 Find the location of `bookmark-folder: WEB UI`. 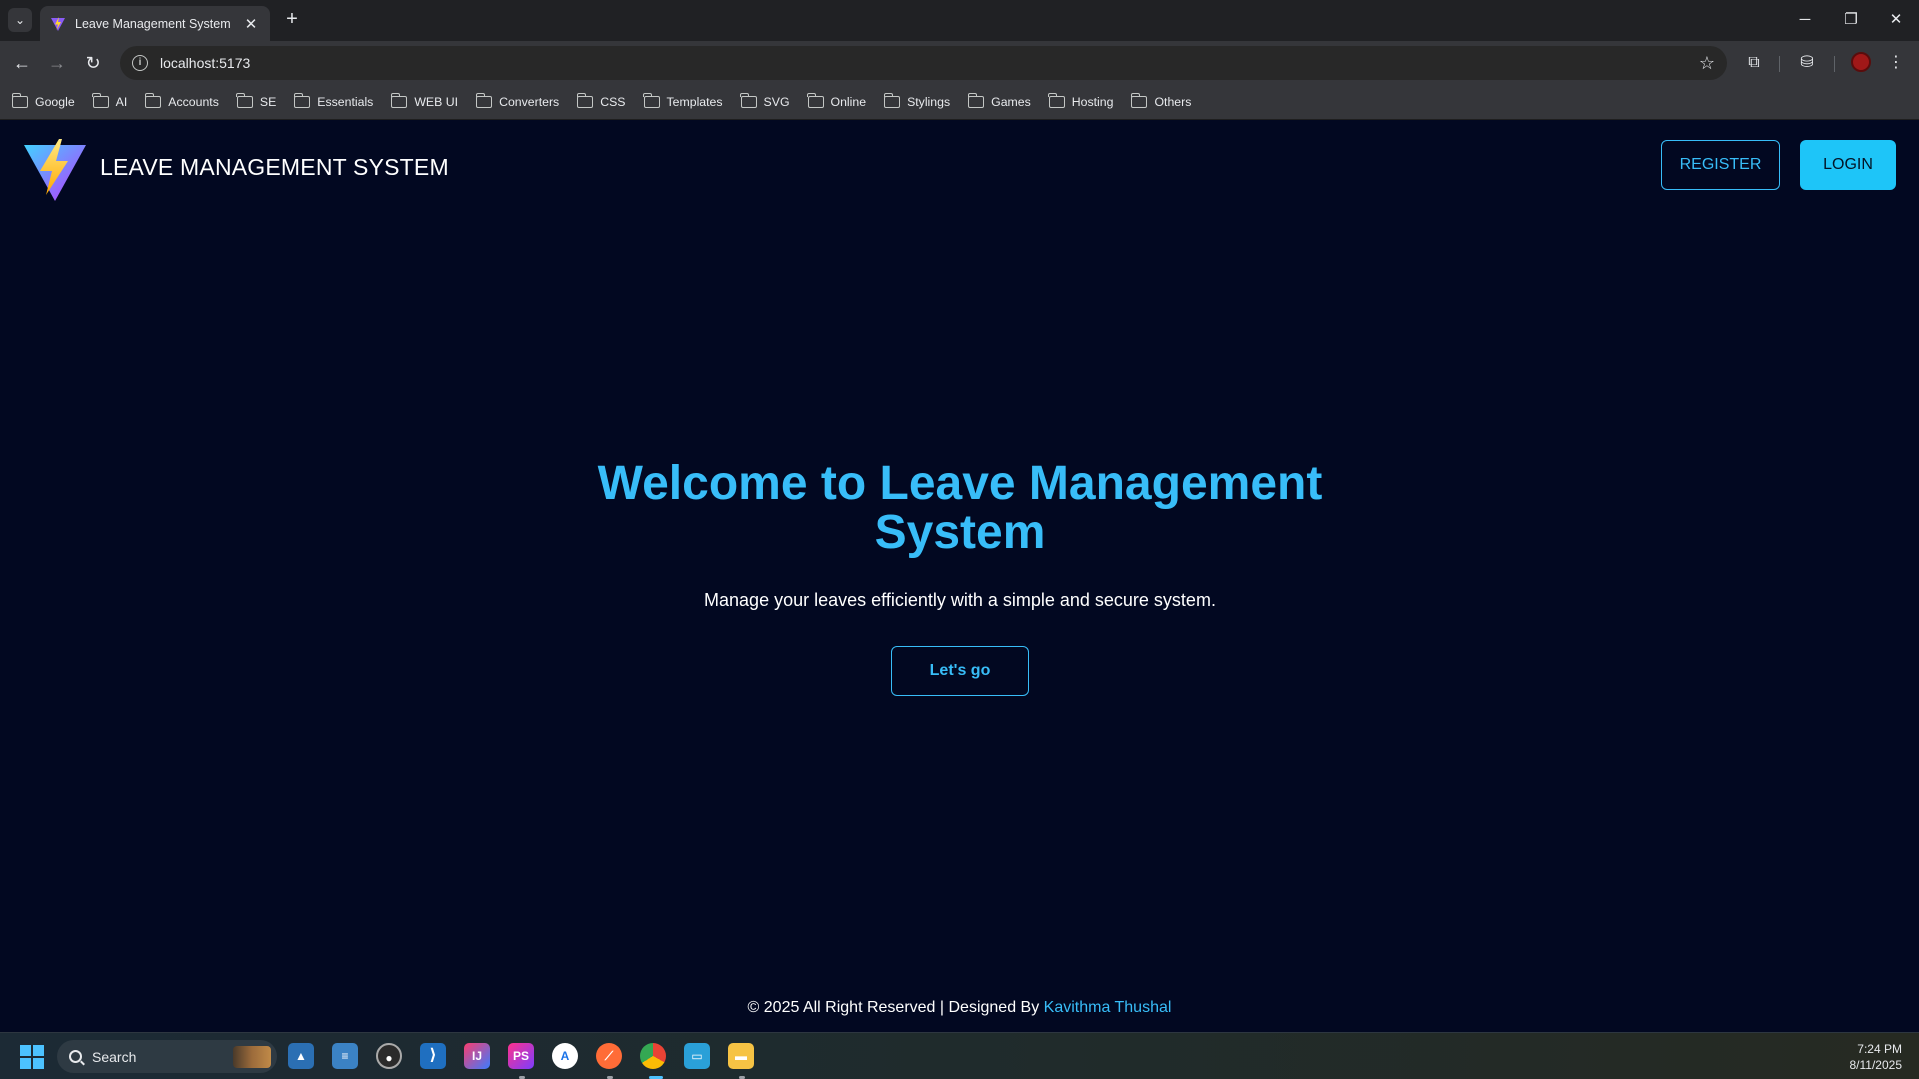

bookmark-folder: WEB UI is located at coordinates (424, 101).